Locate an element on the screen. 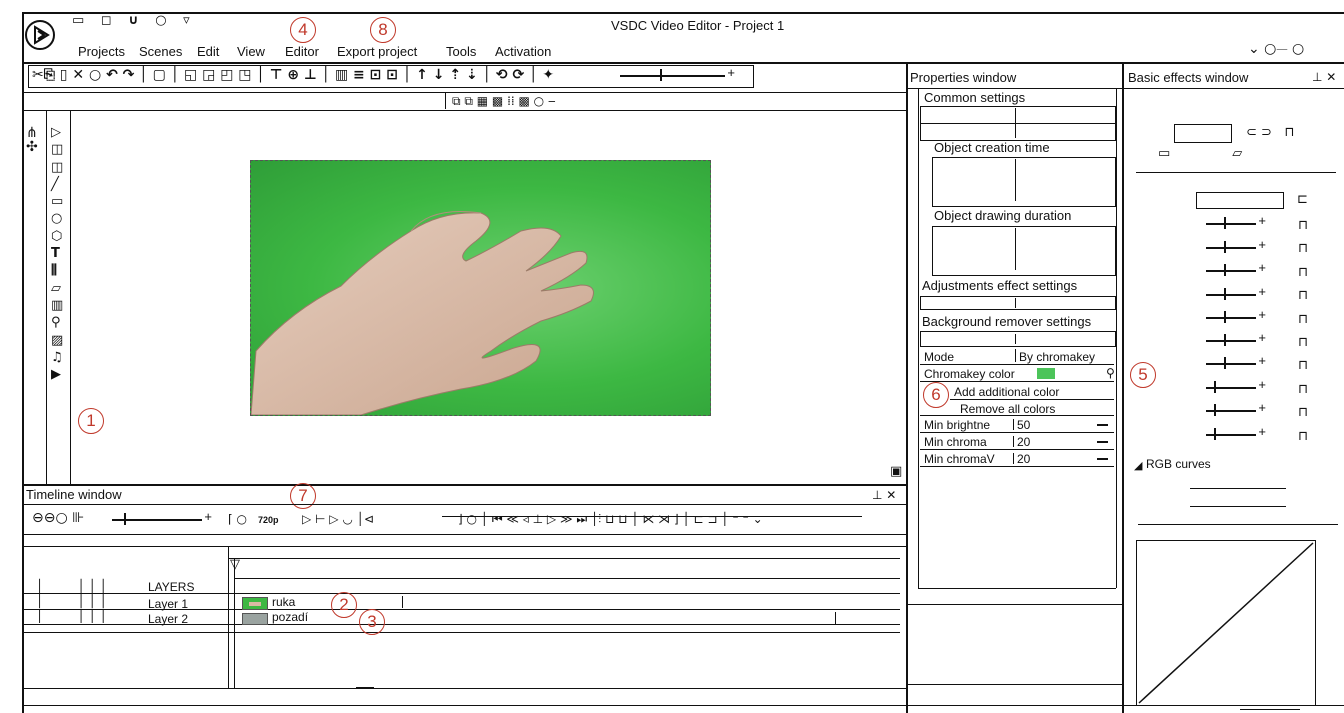 The width and height of the screenshot is (1344, 713). min-chromav-value: 20 is located at coordinates (1023, 459).